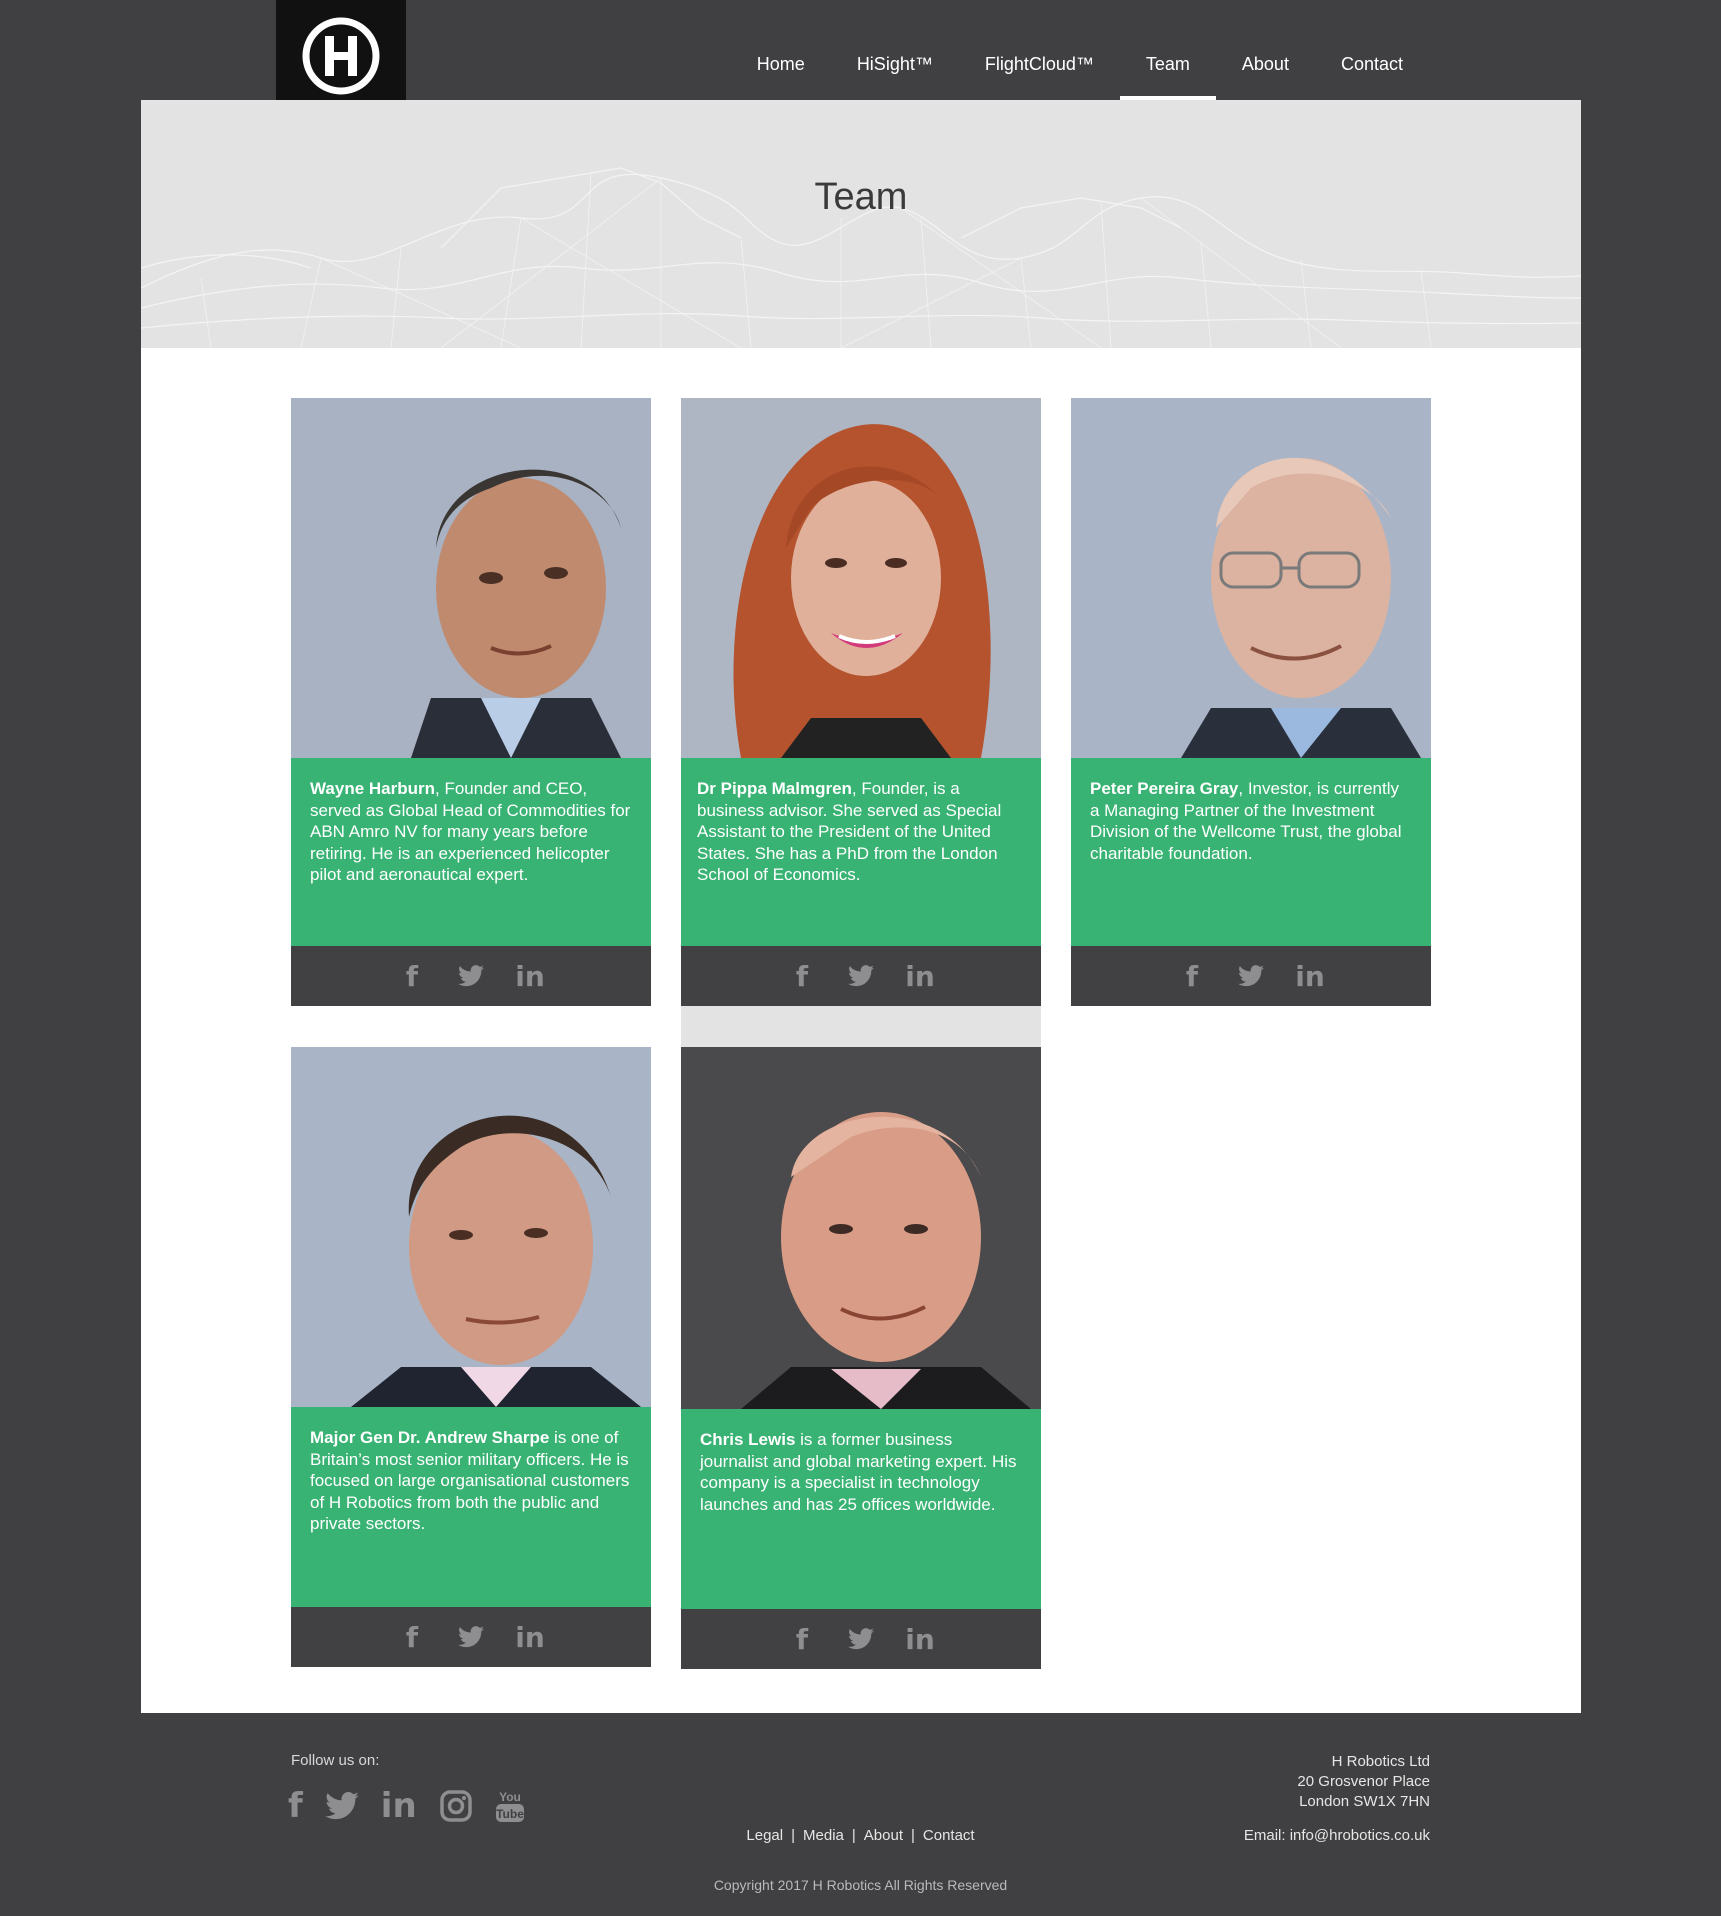  Describe the element at coordinates (510, 1806) in the screenshot. I see `youtube-icon: You Tube` at that location.